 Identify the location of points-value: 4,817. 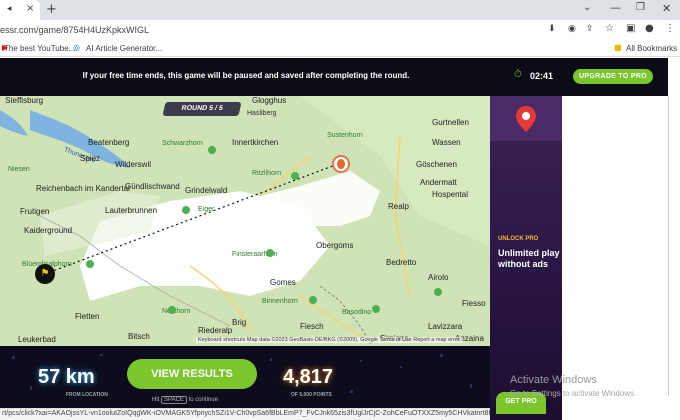
(308, 377).